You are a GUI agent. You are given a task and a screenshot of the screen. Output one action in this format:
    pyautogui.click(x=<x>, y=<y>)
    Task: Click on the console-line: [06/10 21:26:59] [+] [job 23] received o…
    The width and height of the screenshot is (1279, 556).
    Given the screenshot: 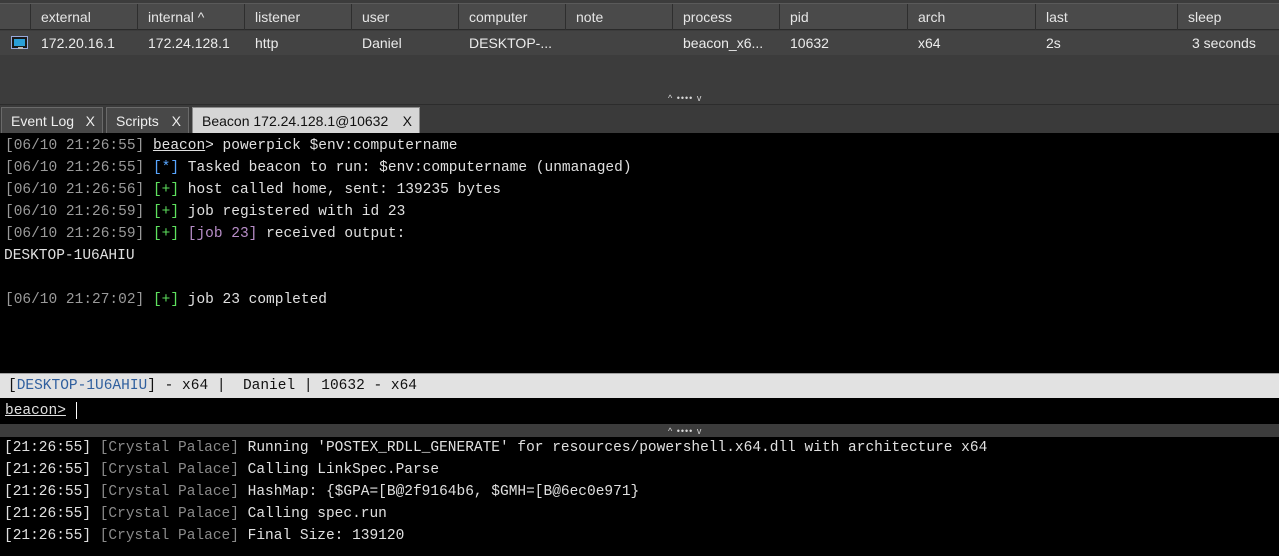 What is the action you would take?
    pyautogui.click(x=205, y=234)
    